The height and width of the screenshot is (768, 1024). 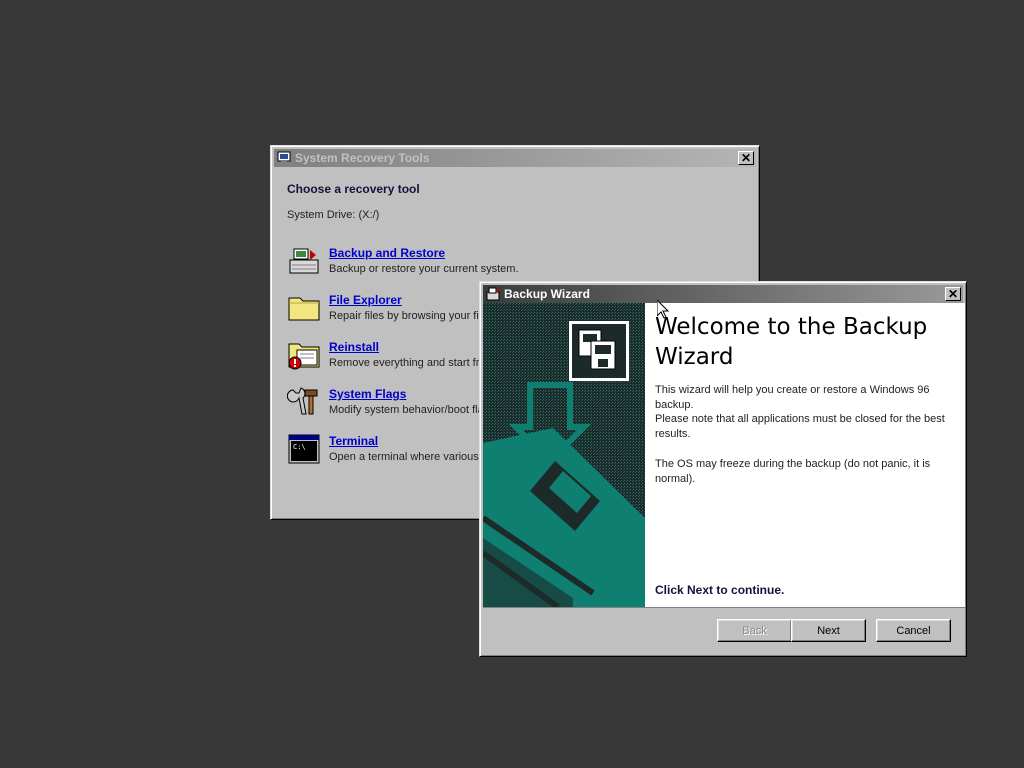 I want to click on reinstall-icon, so click(x=304, y=356).